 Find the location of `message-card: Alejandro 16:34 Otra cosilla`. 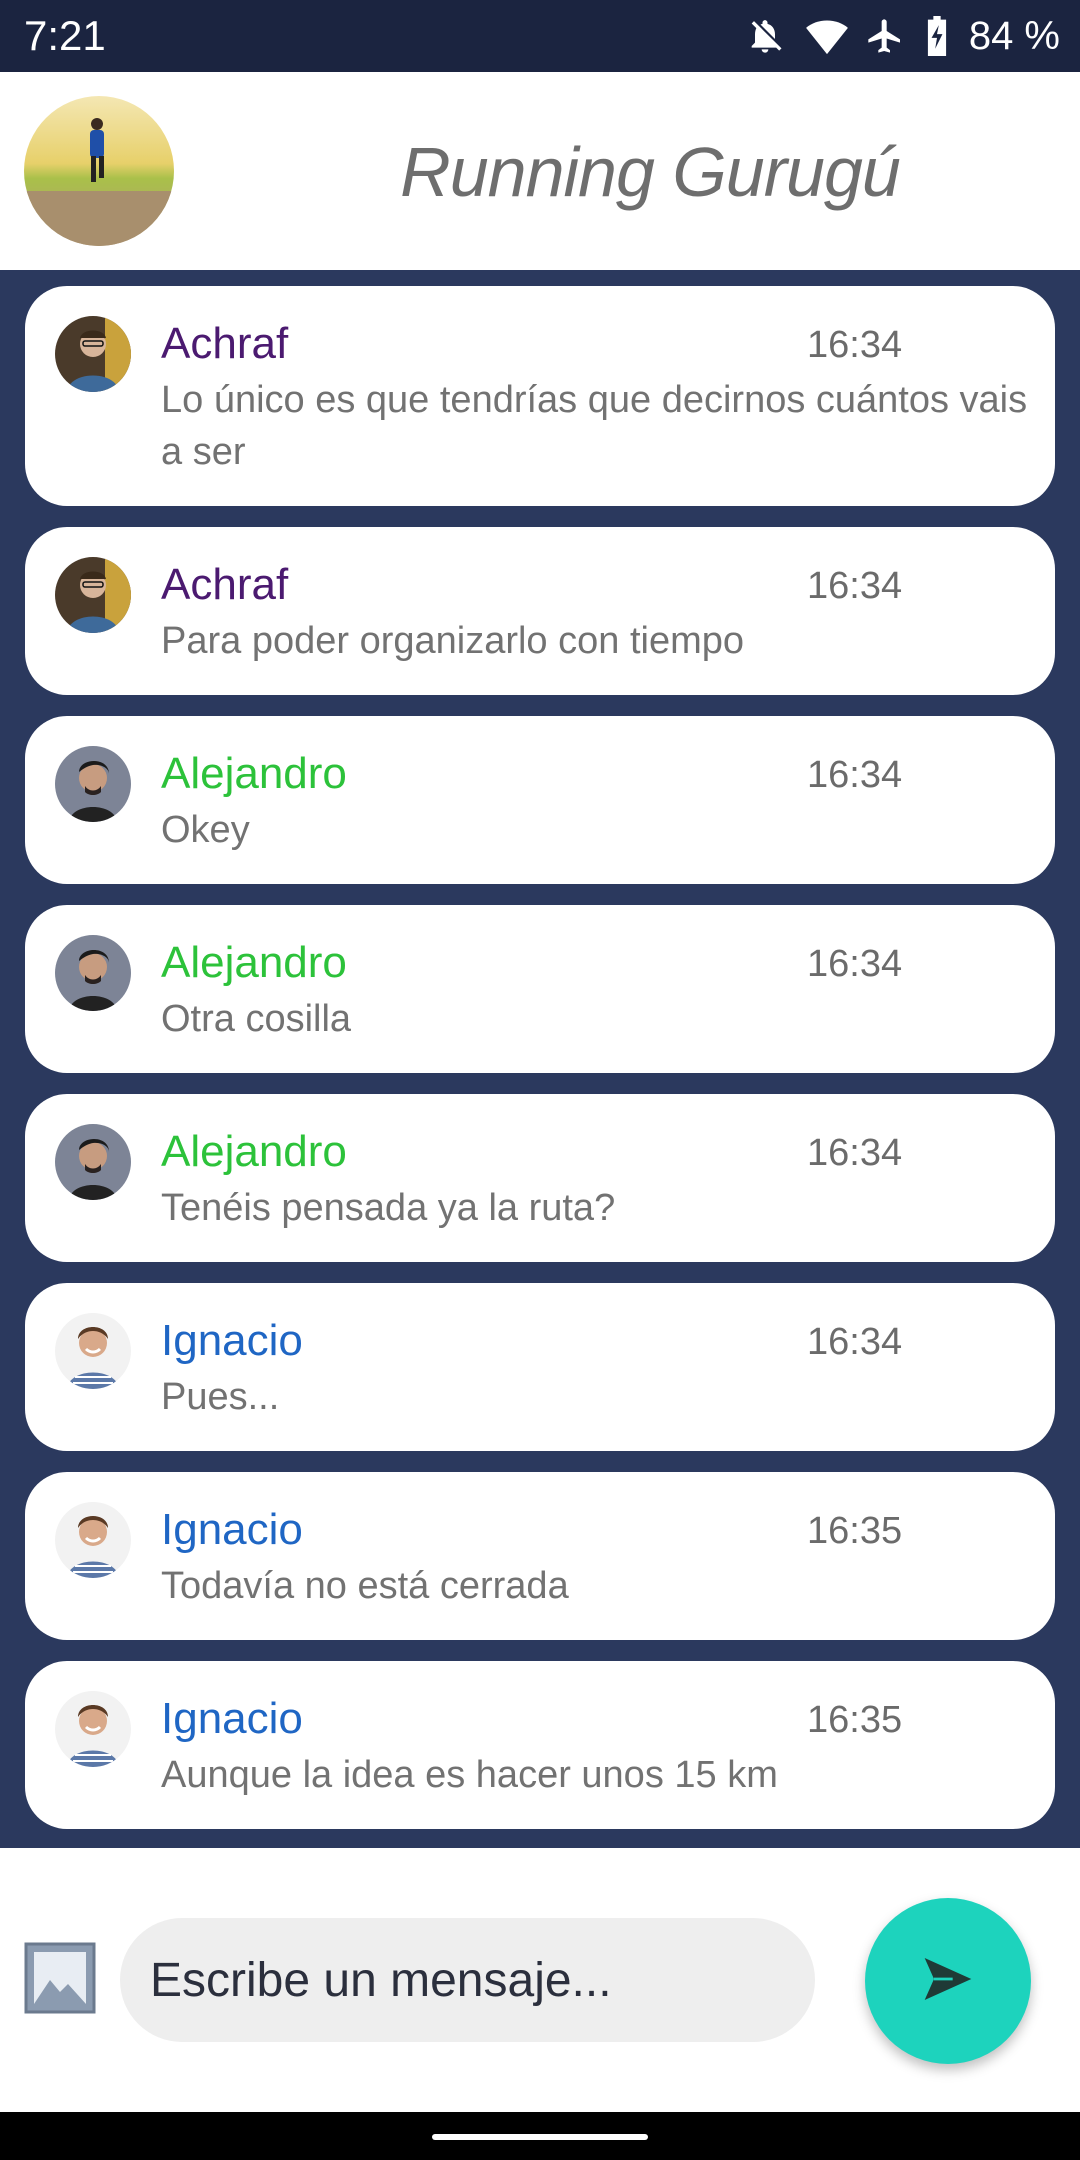

message-card: Alejandro 16:34 Otra cosilla is located at coordinates (540, 989).